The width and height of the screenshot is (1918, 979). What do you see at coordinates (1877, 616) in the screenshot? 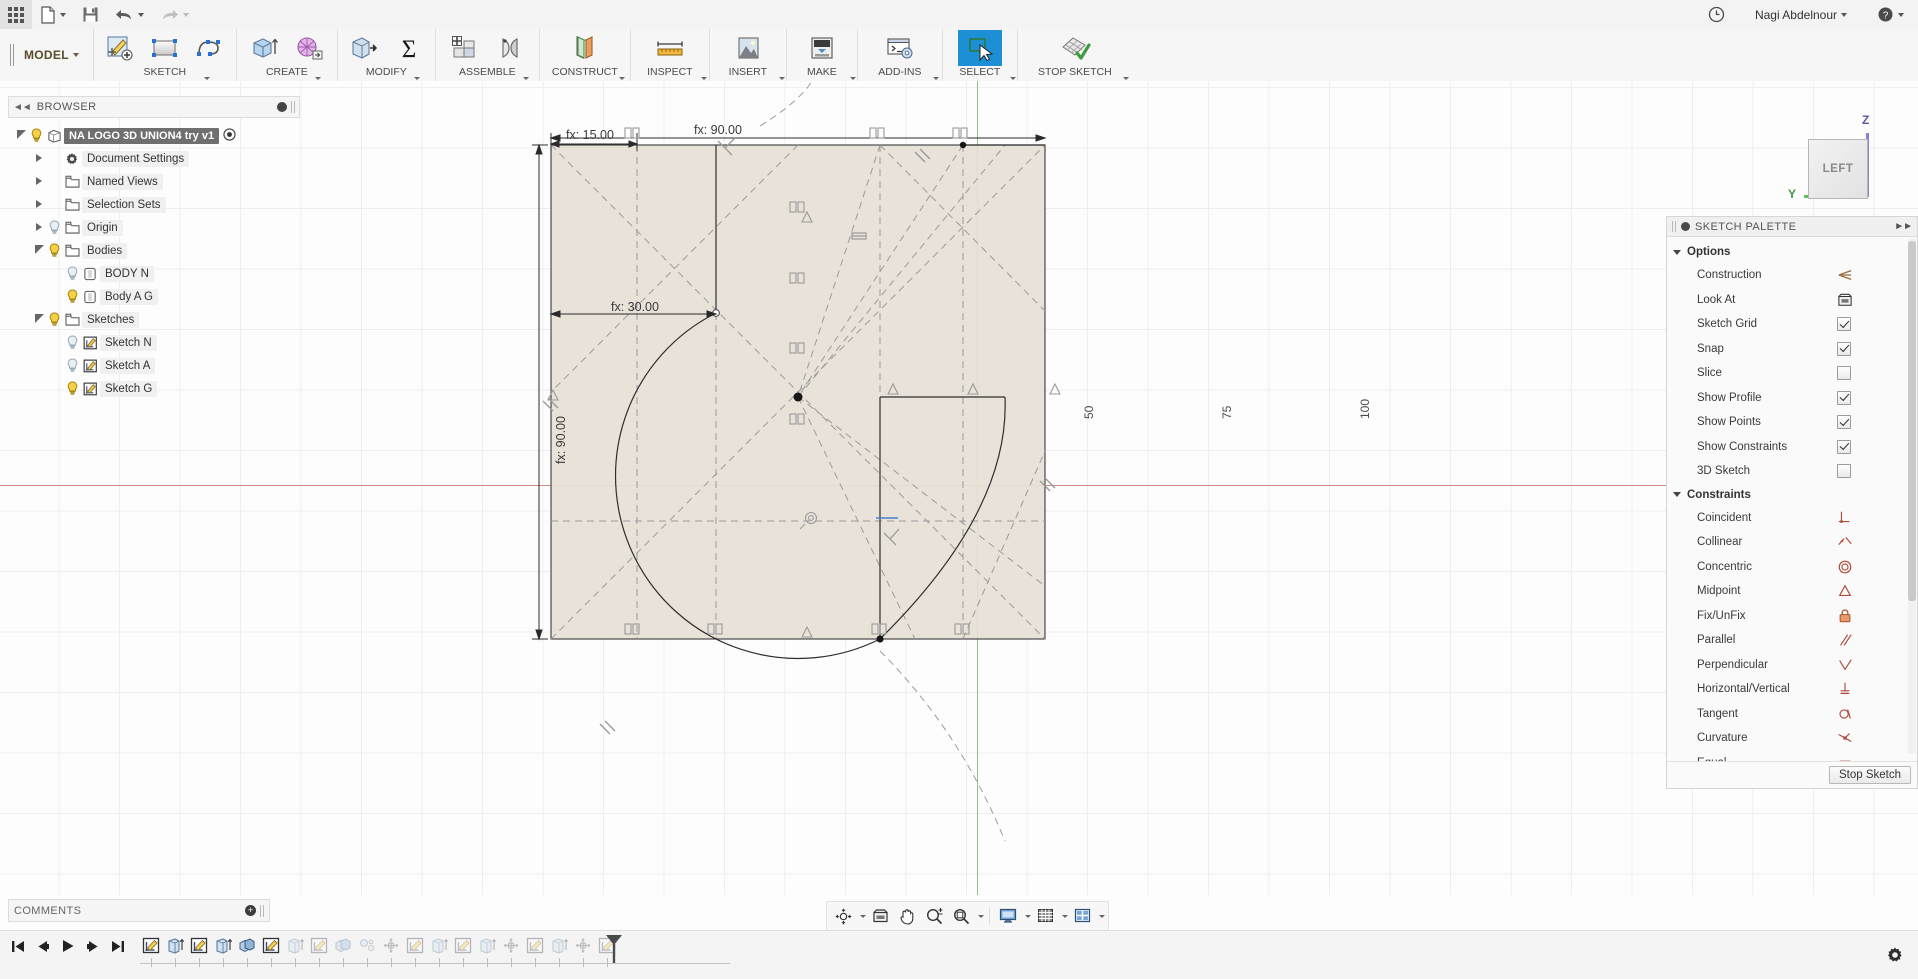
I see `lock-icon` at bounding box center [1877, 616].